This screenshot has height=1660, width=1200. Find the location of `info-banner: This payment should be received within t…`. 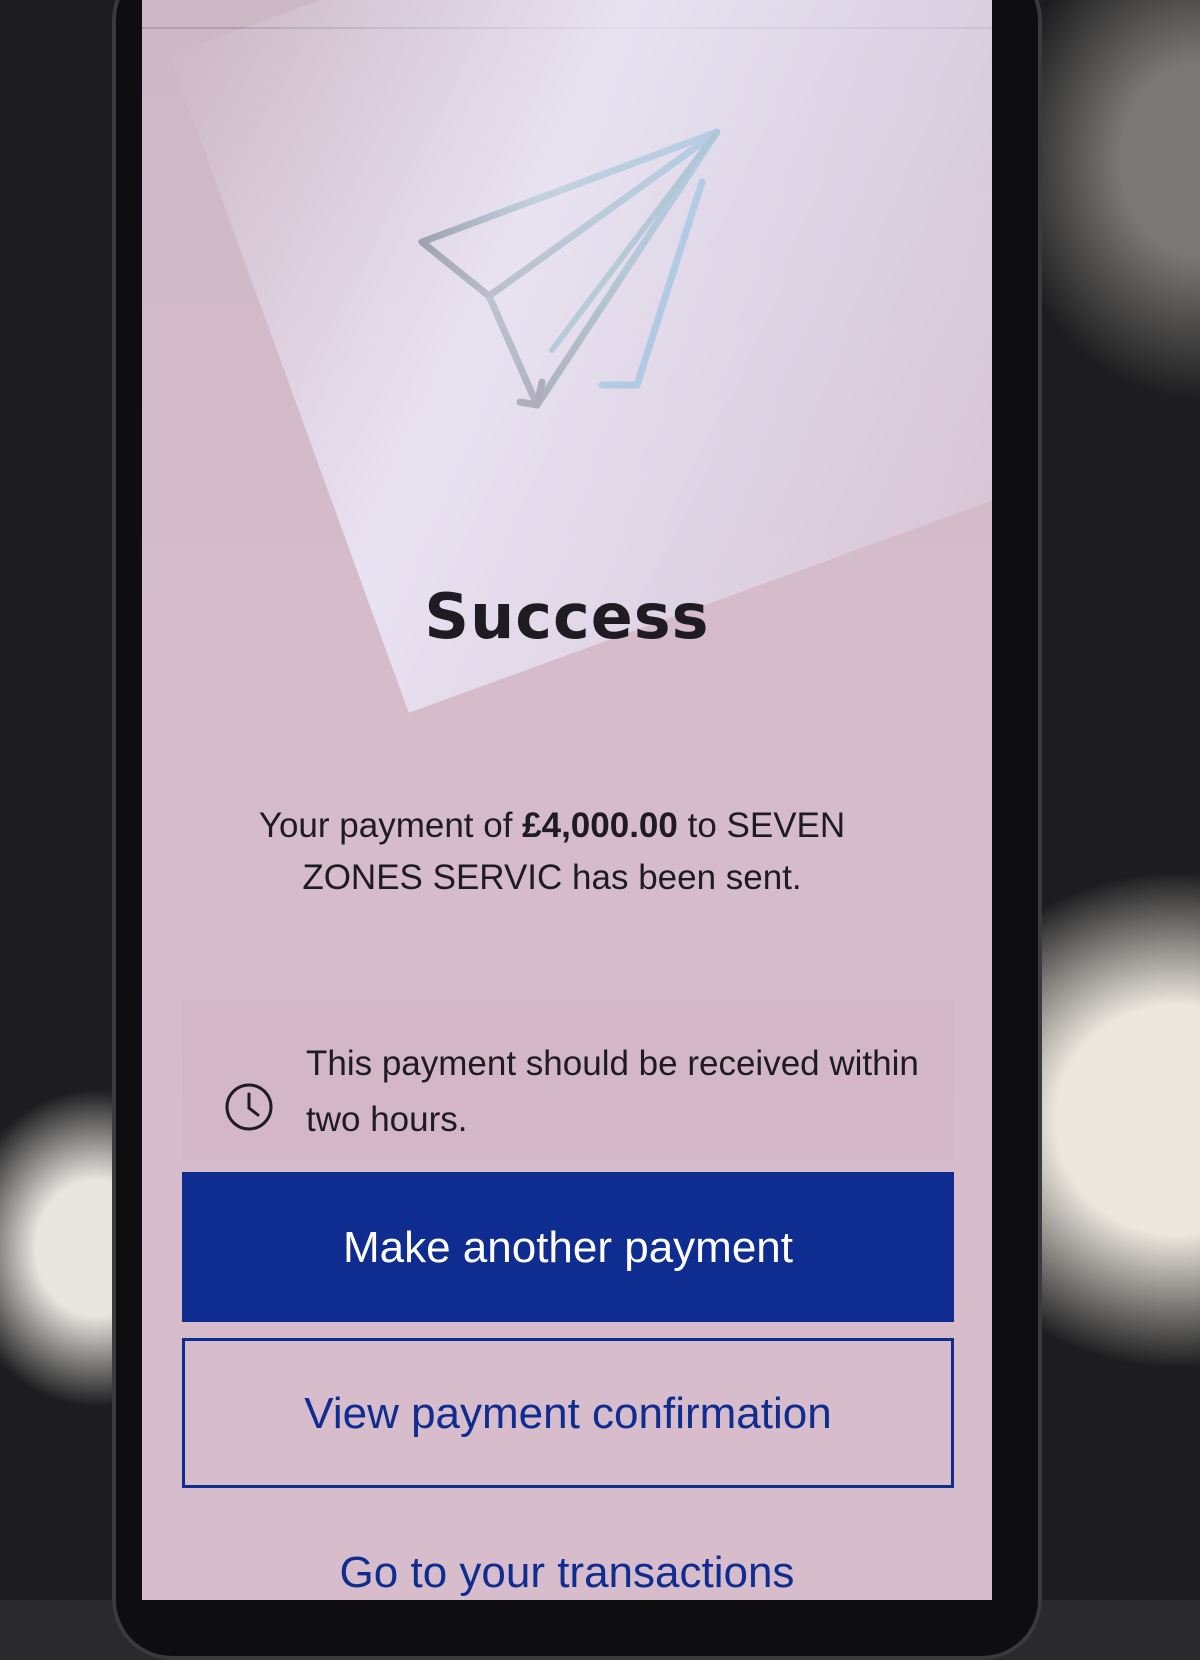

info-banner: This payment should be received within t… is located at coordinates (568, 1080).